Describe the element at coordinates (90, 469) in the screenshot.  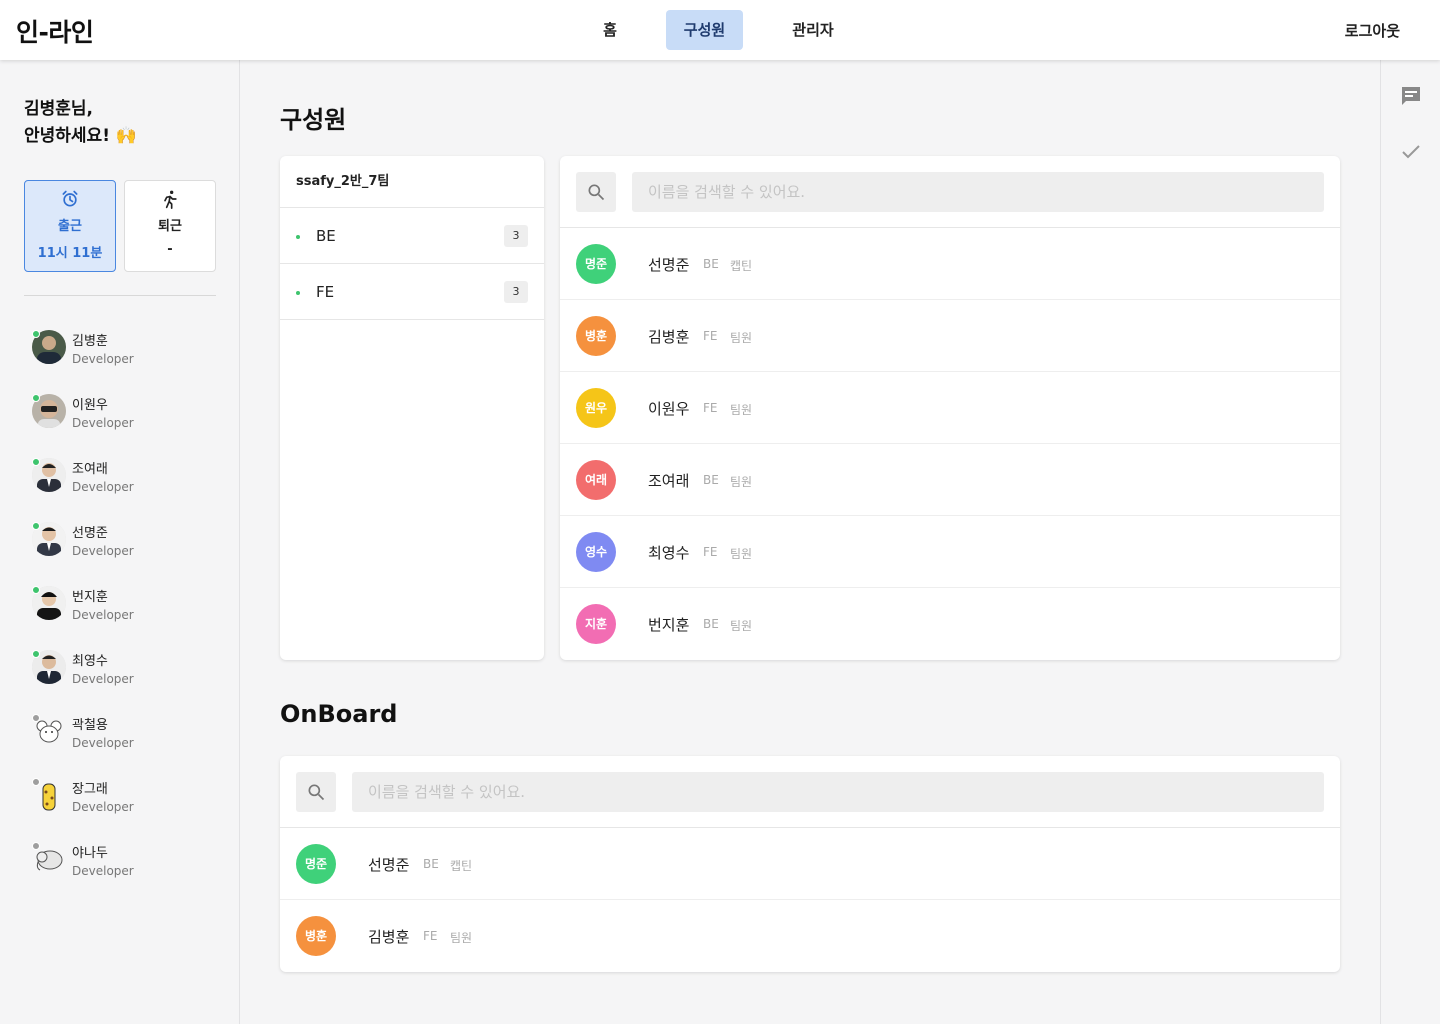
I see `person-name: 조여래` at that location.